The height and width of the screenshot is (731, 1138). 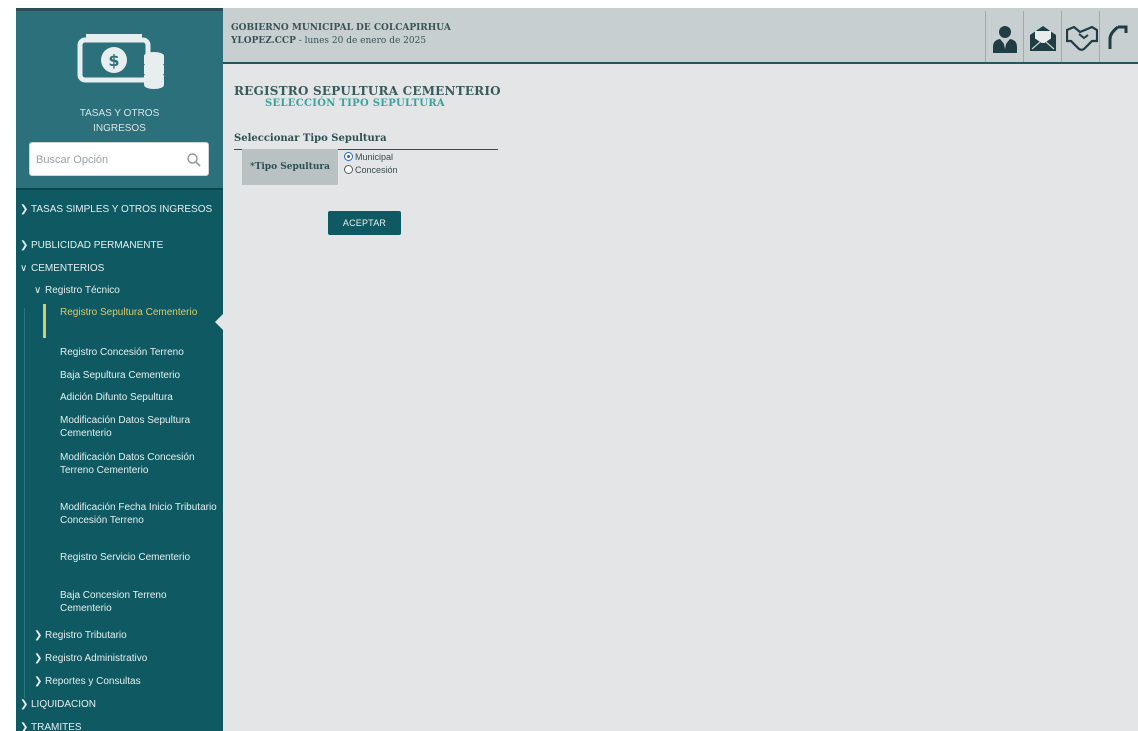 What do you see at coordinates (129, 312) in the screenshot?
I see `menu-item-label: Registro Sepultura Cementerio` at bounding box center [129, 312].